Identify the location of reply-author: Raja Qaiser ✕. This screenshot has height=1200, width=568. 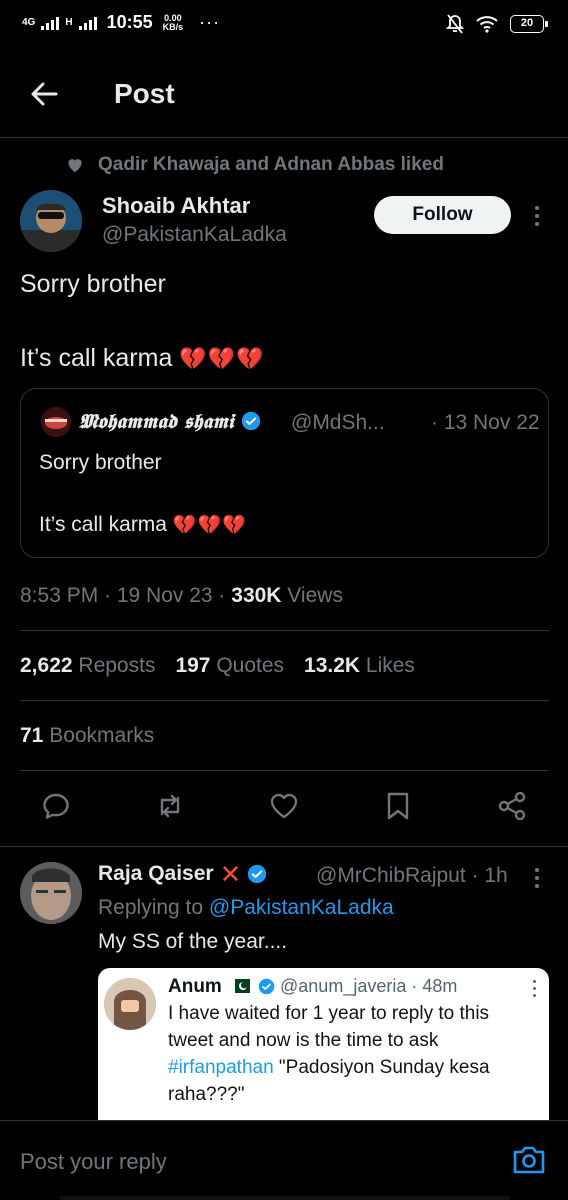
(182, 874).